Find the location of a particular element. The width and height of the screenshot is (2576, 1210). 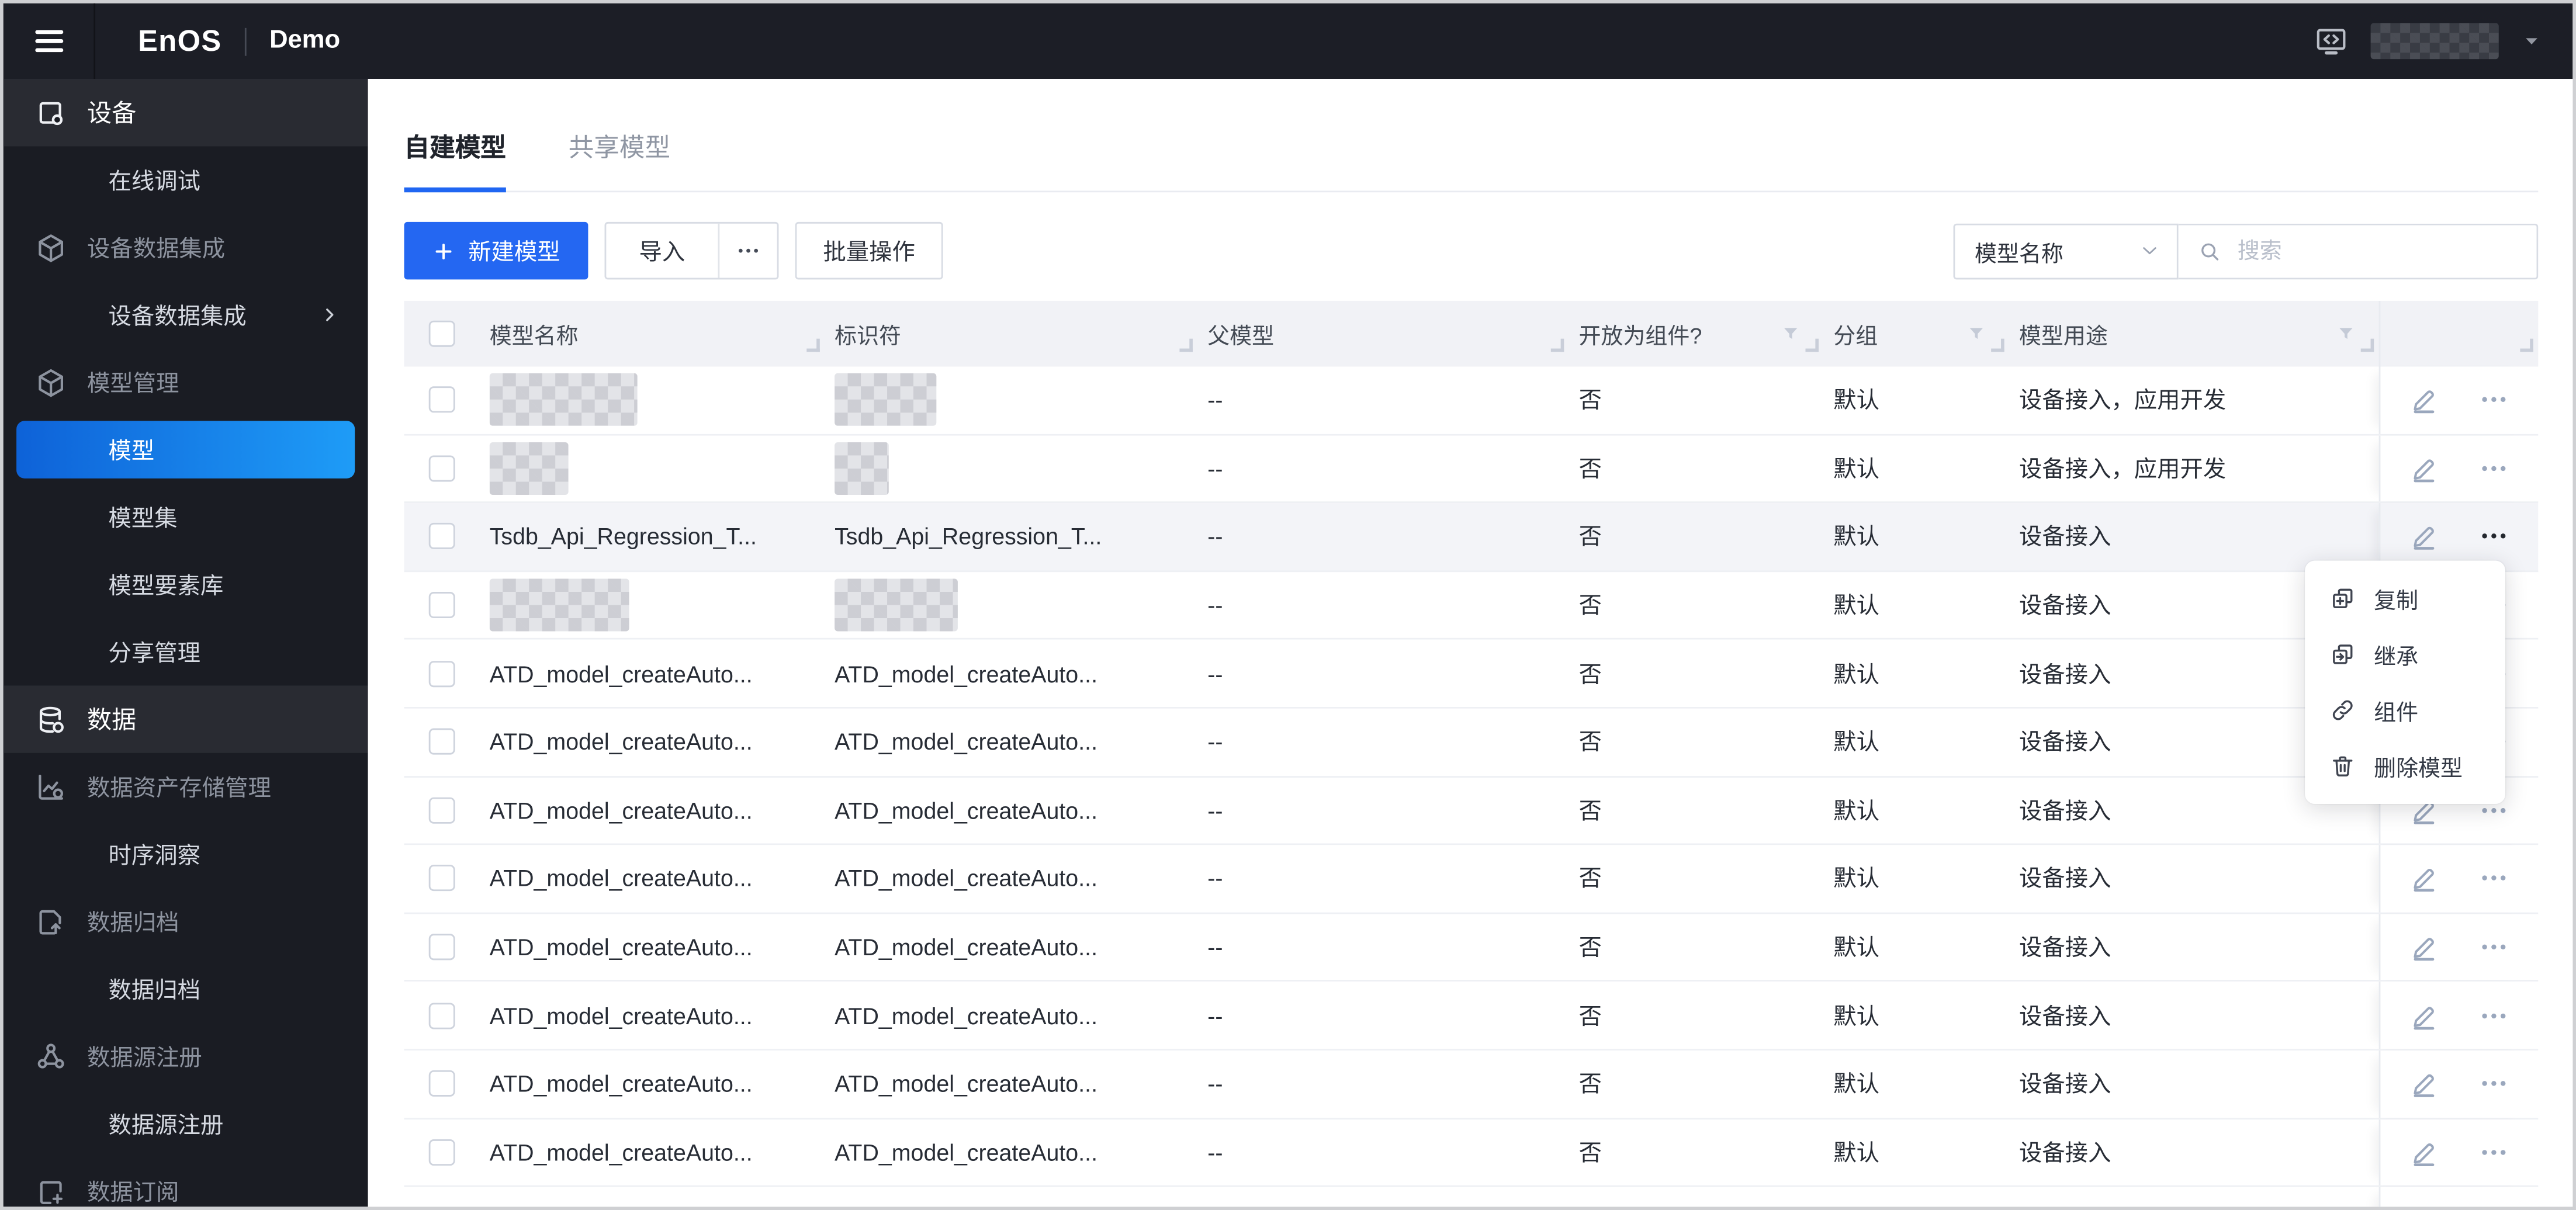

sidebar-item-share-management: 分享管理 is located at coordinates (186, 651).